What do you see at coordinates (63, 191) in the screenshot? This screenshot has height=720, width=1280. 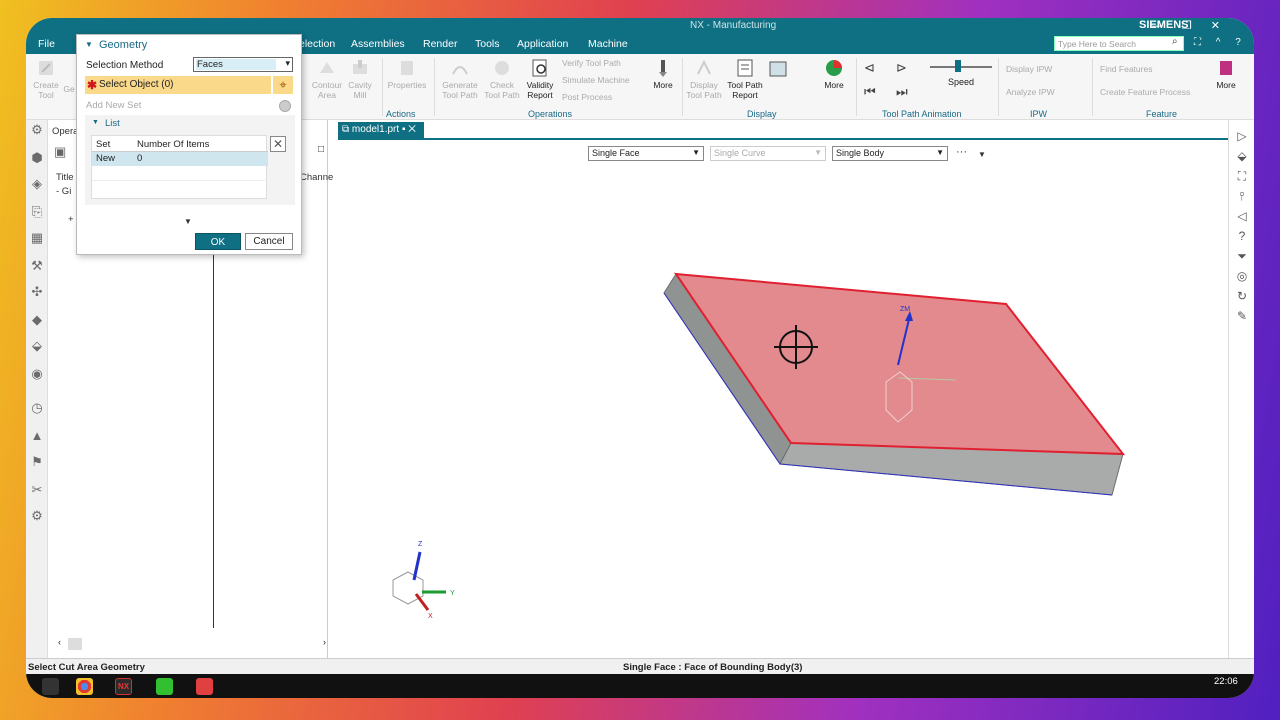 I see `navigator-root-row: - Gi` at bounding box center [63, 191].